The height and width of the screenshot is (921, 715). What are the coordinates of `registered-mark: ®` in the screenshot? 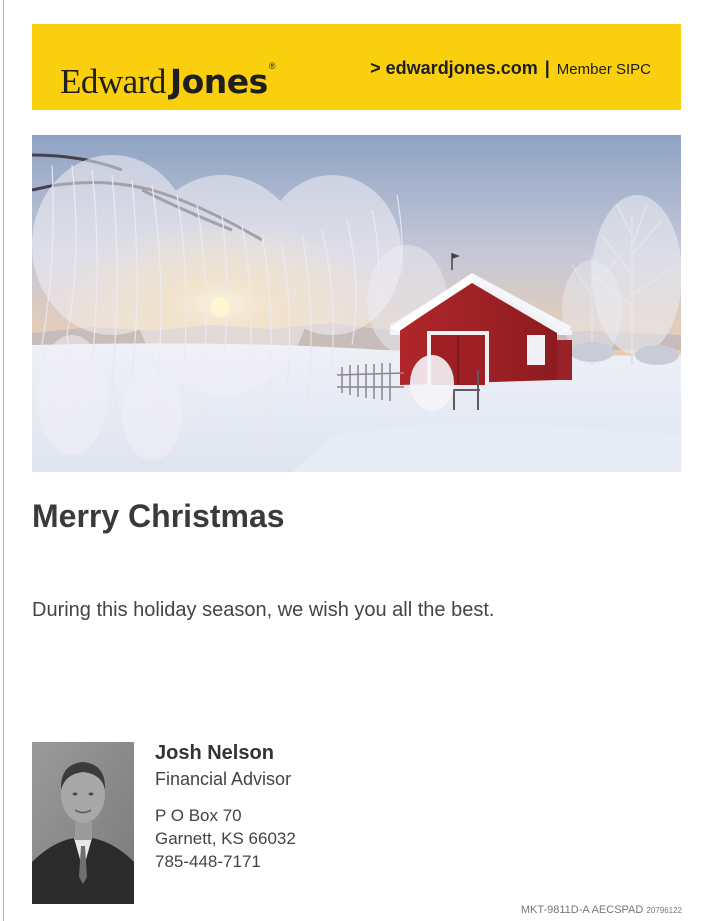 It's located at (272, 66).